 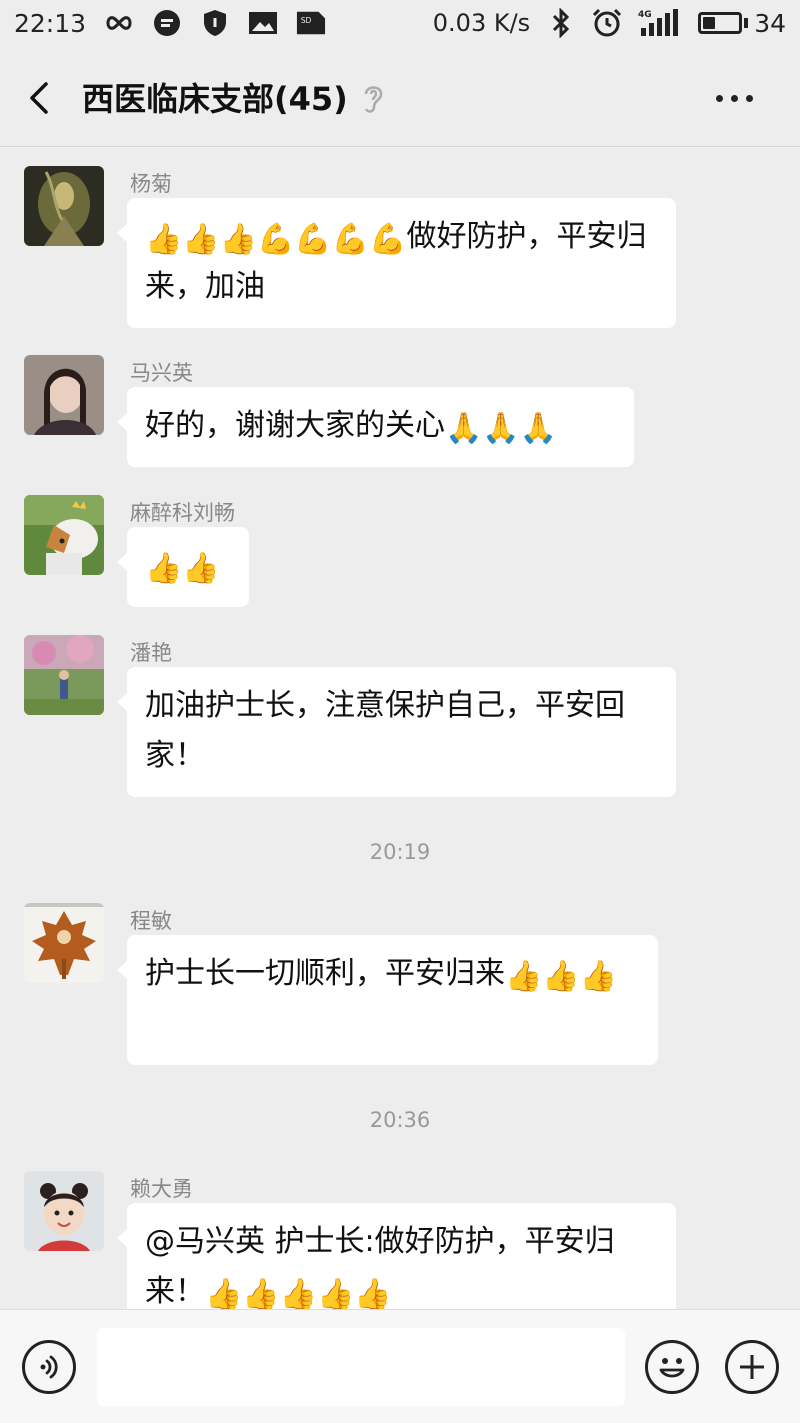 I want to click on image-icon, so click(x=263, y=23).